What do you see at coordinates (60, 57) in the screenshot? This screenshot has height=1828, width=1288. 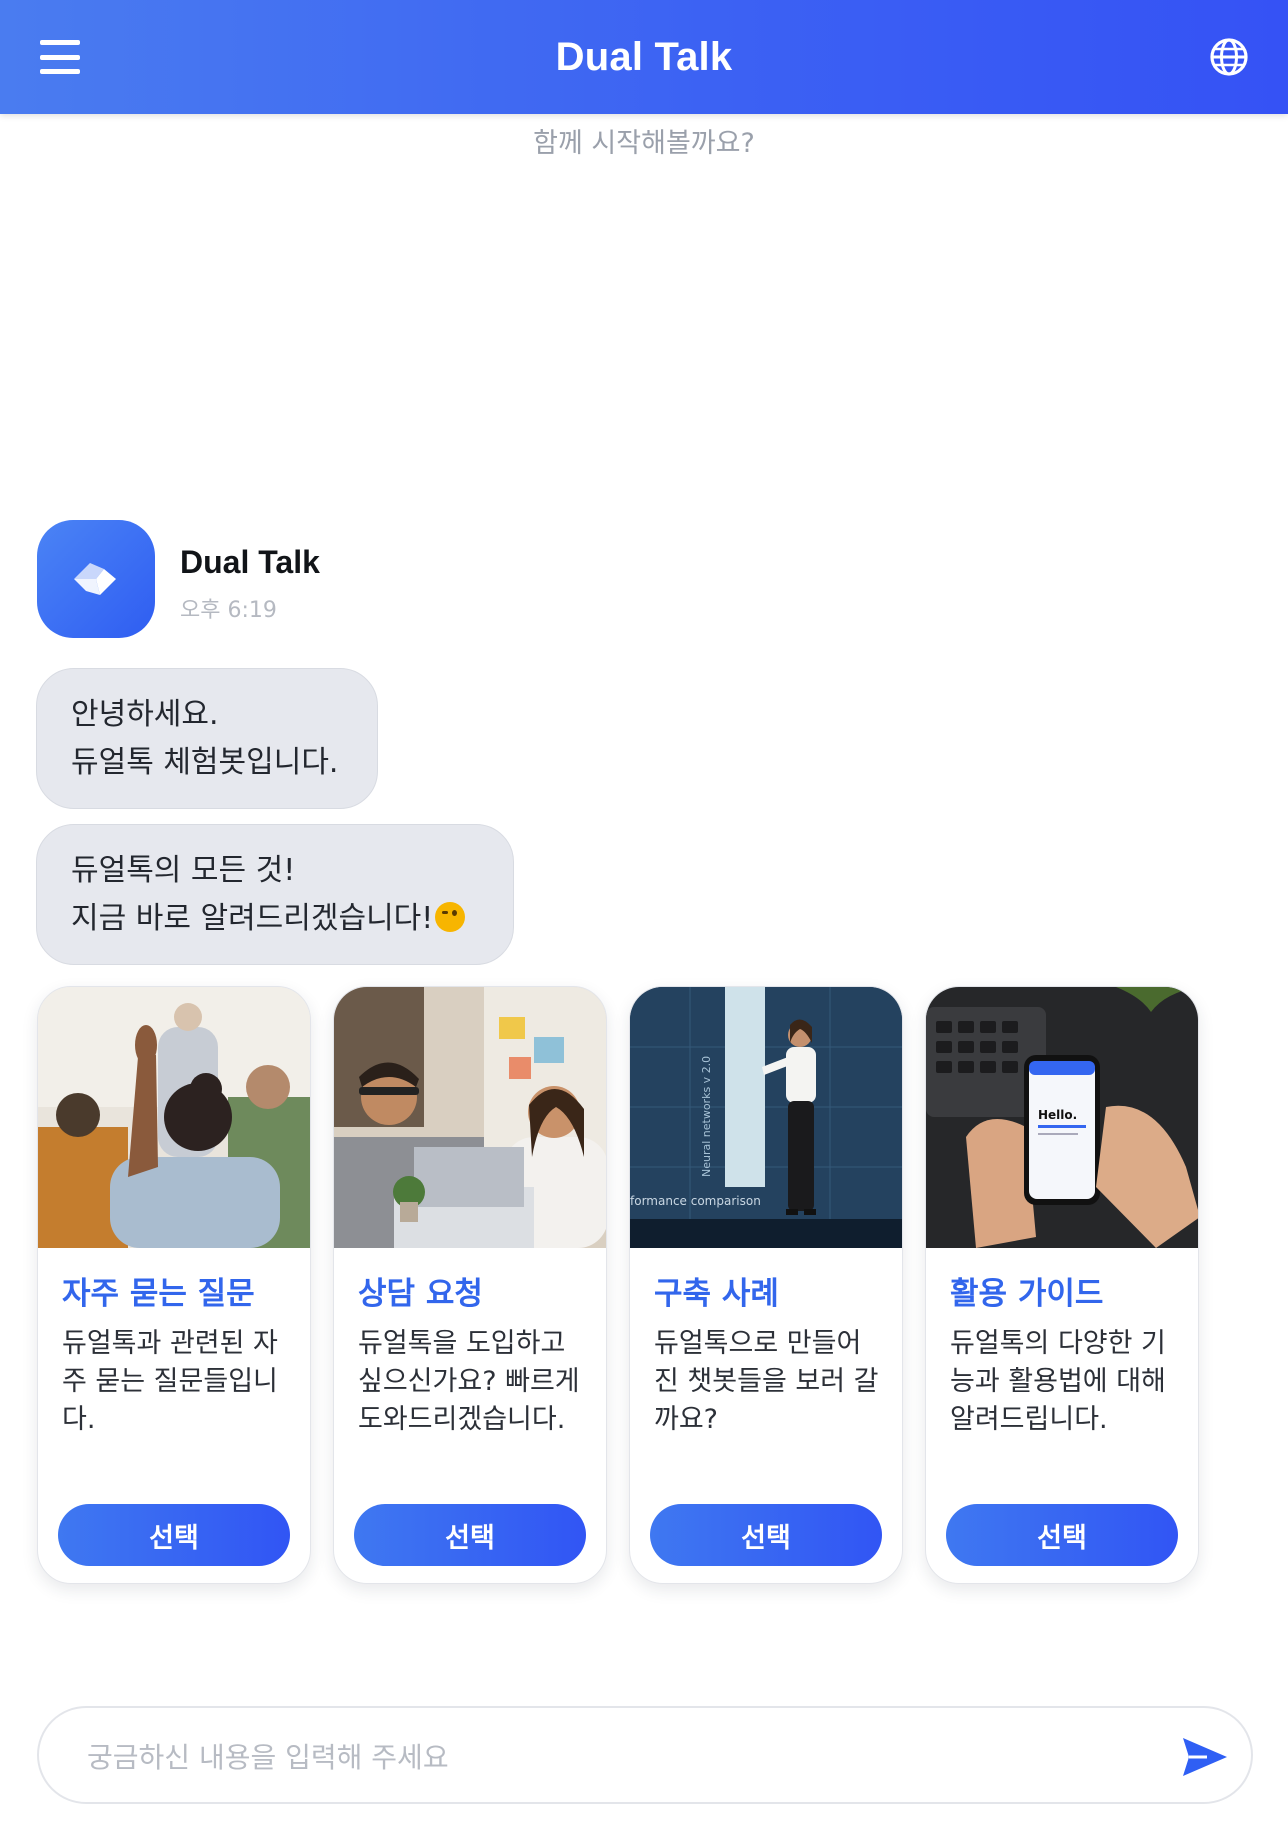 I see `hamburger-menu-icon` at bounding box center [60, 57].